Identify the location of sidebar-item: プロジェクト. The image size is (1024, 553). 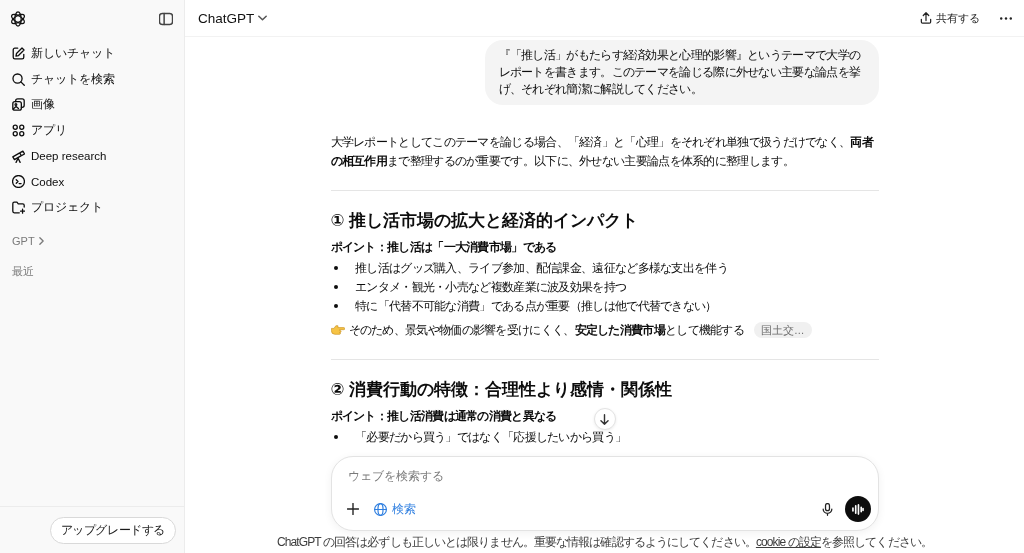
(92, 207).